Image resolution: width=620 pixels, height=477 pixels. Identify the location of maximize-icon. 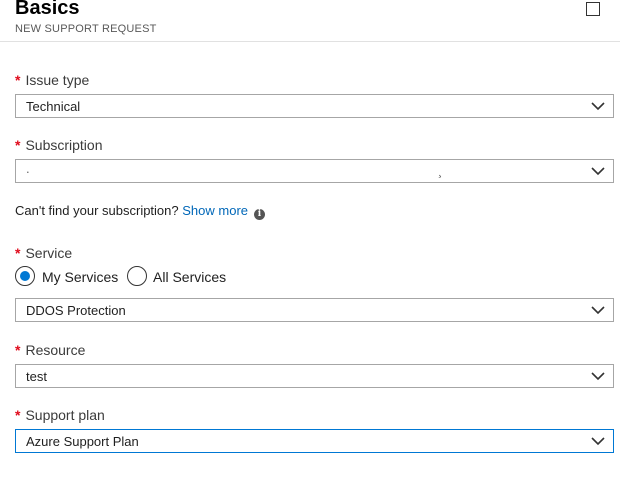
(593, 9).